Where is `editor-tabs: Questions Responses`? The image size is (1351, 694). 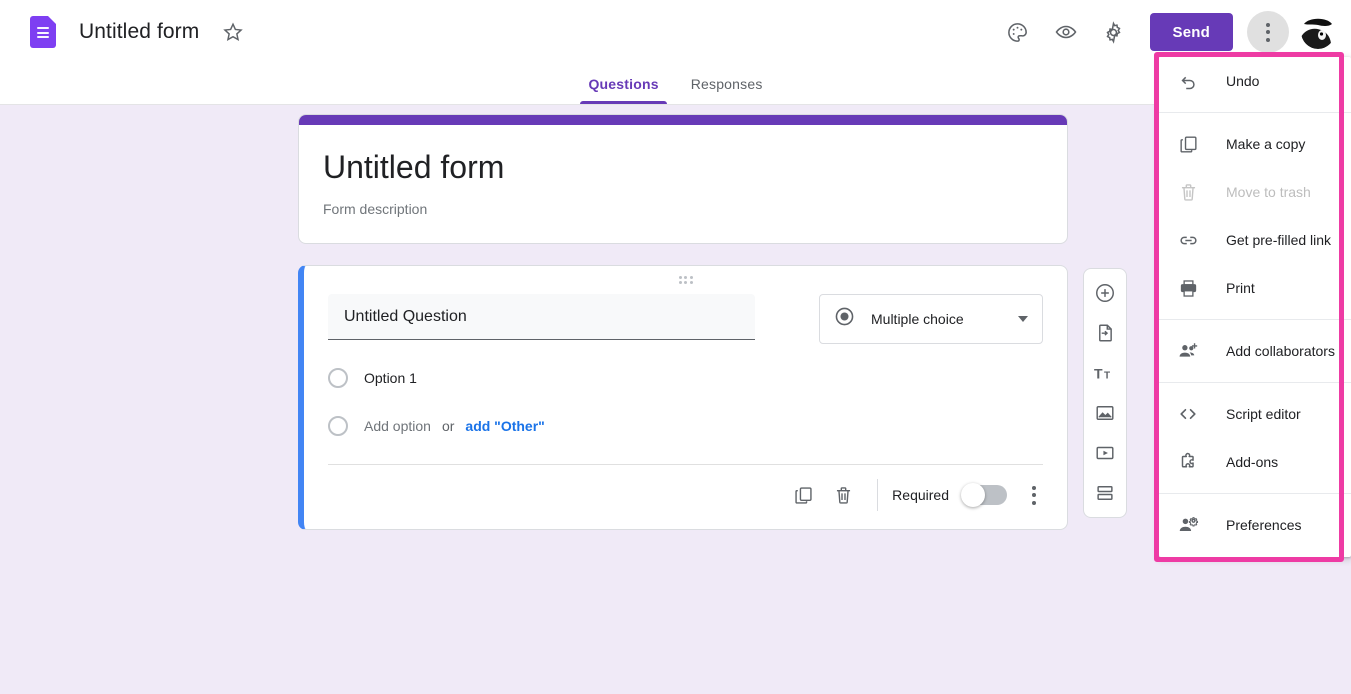
editor-tabs: Questions Responses is located at coordinates (675, 84).